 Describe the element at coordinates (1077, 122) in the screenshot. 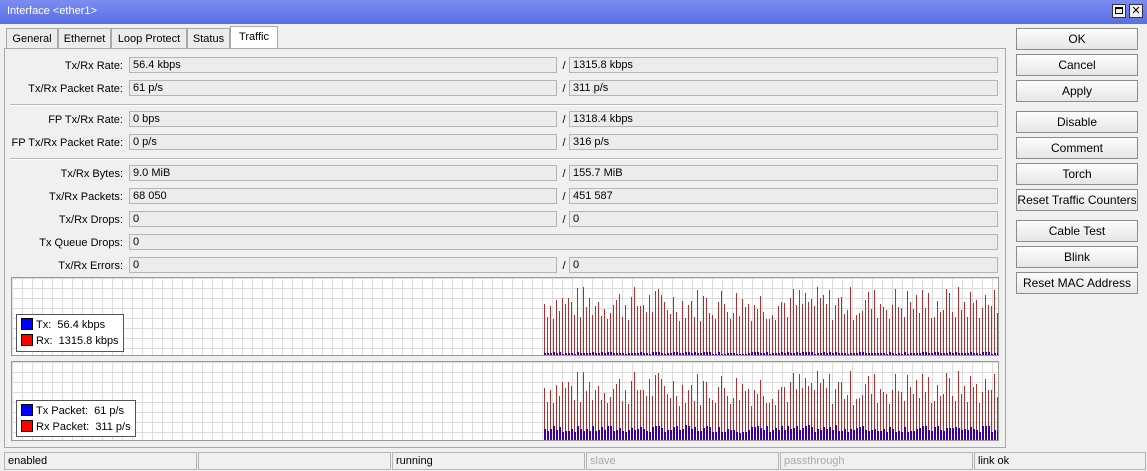

I see `disable-button: Disable` at that location.